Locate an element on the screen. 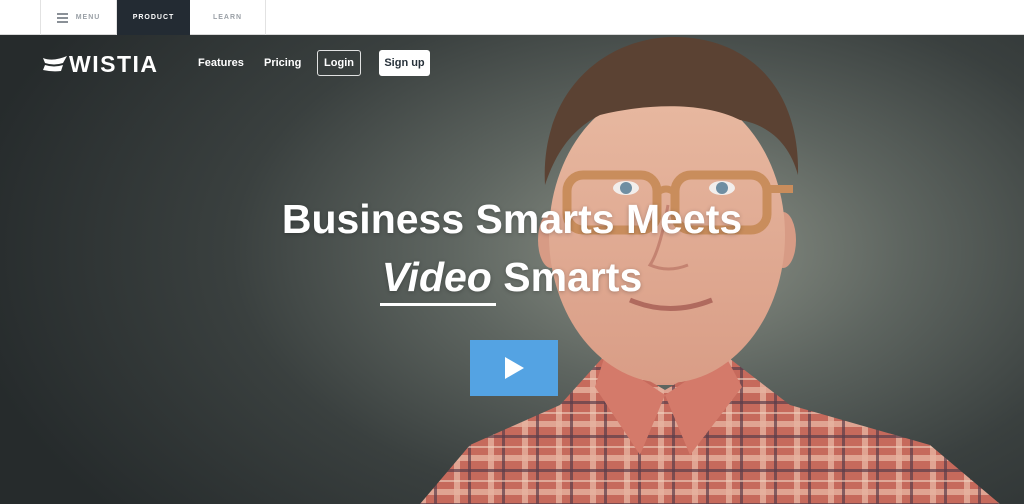 The height and width of the screenshot is (504, 1024). top-tab-bar: MENU PRODUCT LEARN is located at coordinates (512, 17).